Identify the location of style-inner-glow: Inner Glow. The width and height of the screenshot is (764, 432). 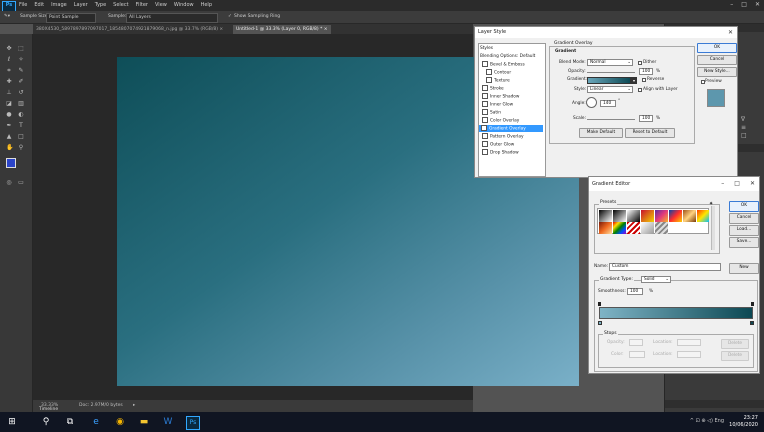
(496, 104).